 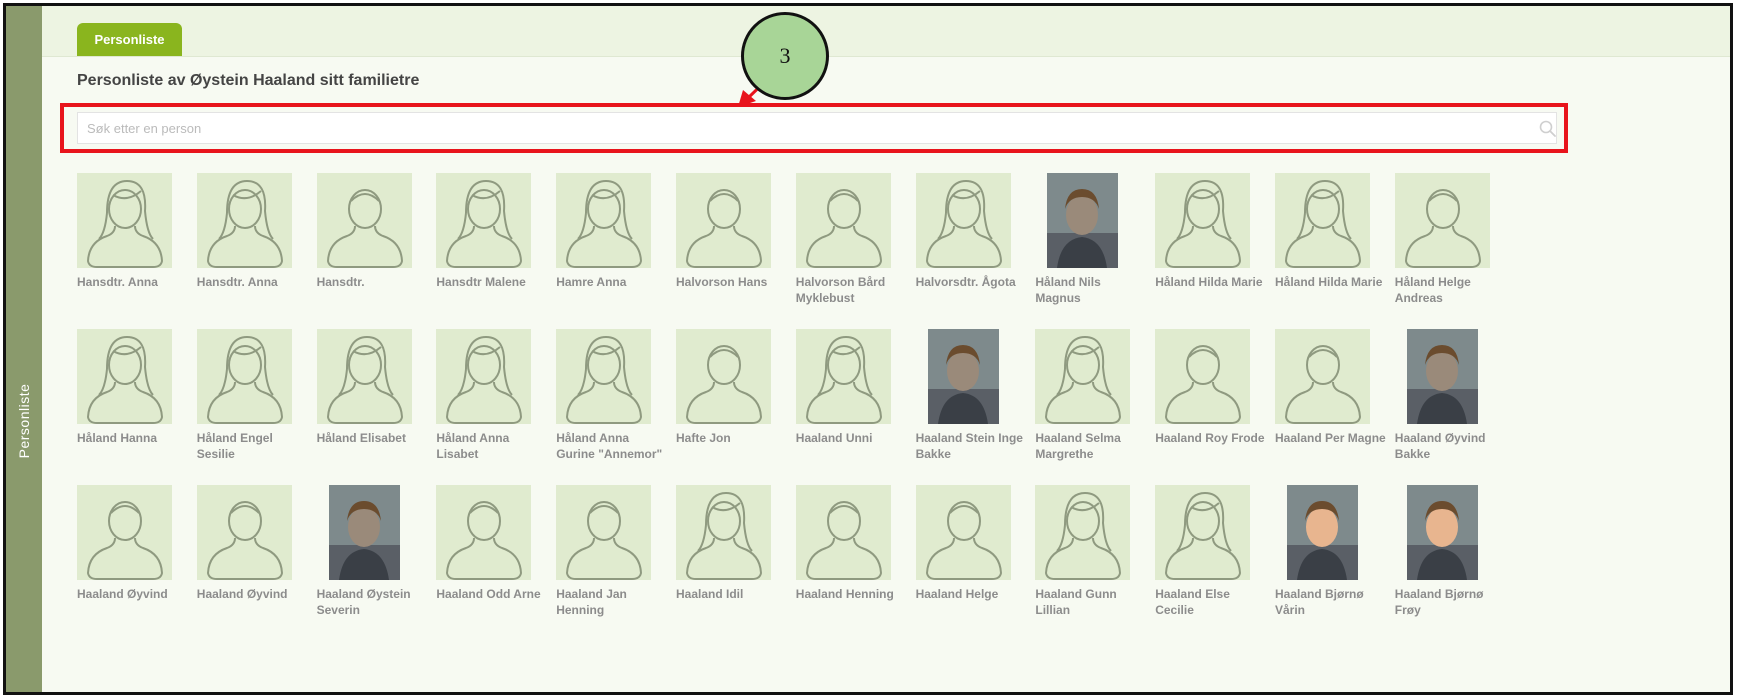 I want to click on person-name: Haaland Unni, so click(x=852, y=438).